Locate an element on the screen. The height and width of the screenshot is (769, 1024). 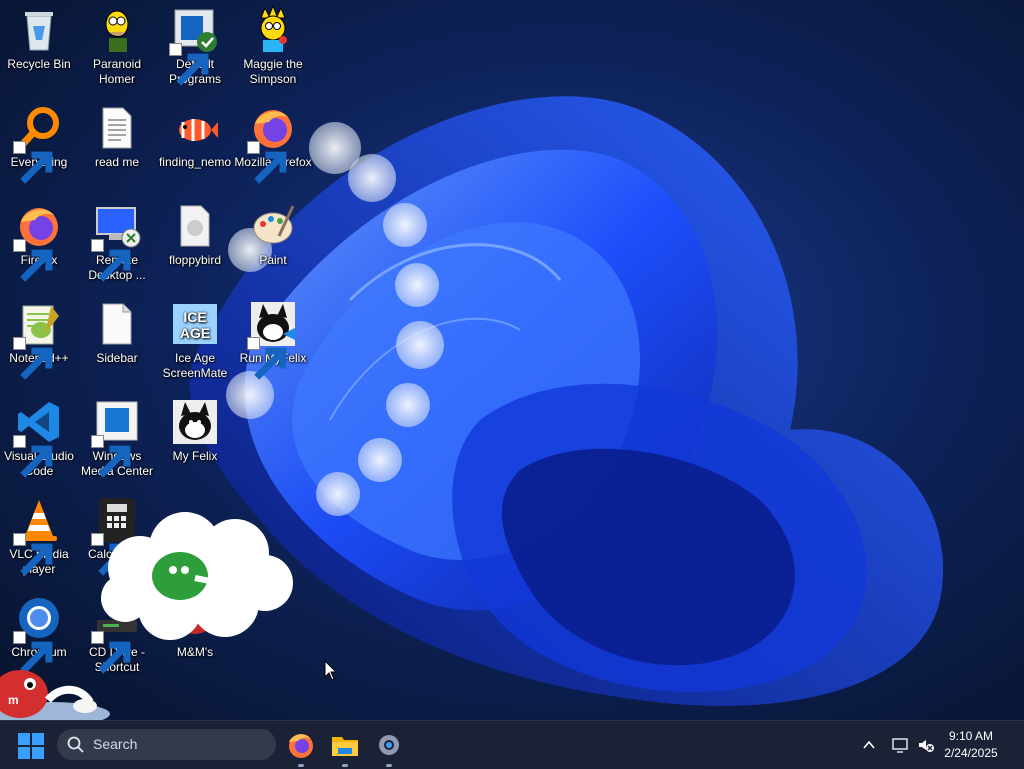
desktop-icon-windows-media-center: Windows Media Center is located at coordinates (117, 435).